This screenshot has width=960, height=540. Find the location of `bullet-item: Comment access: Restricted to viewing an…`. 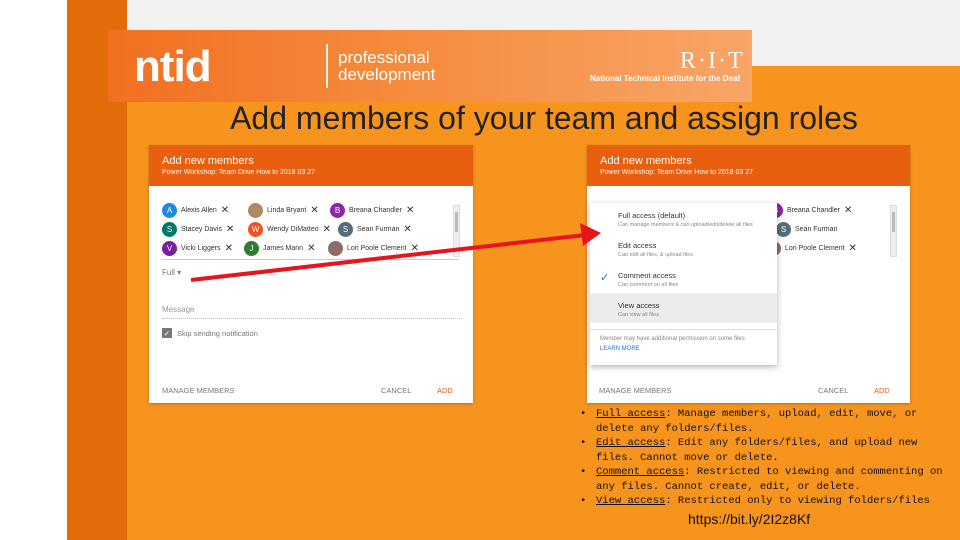

bullet-item: Comment access: Restricted to viewing an… is located at coordinates (767, 479).